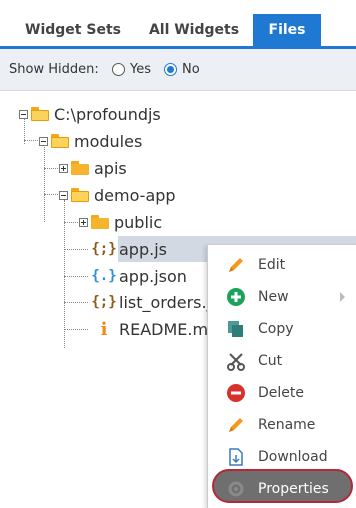 This screenshot has width=356, height=508. I want to click on tree-node-label: list_orders.j, so click(165, 302).